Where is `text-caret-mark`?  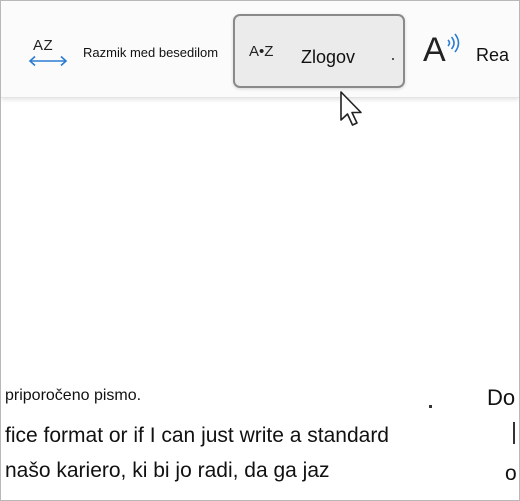 text-caret-mark is located at coordinates (514, 433).